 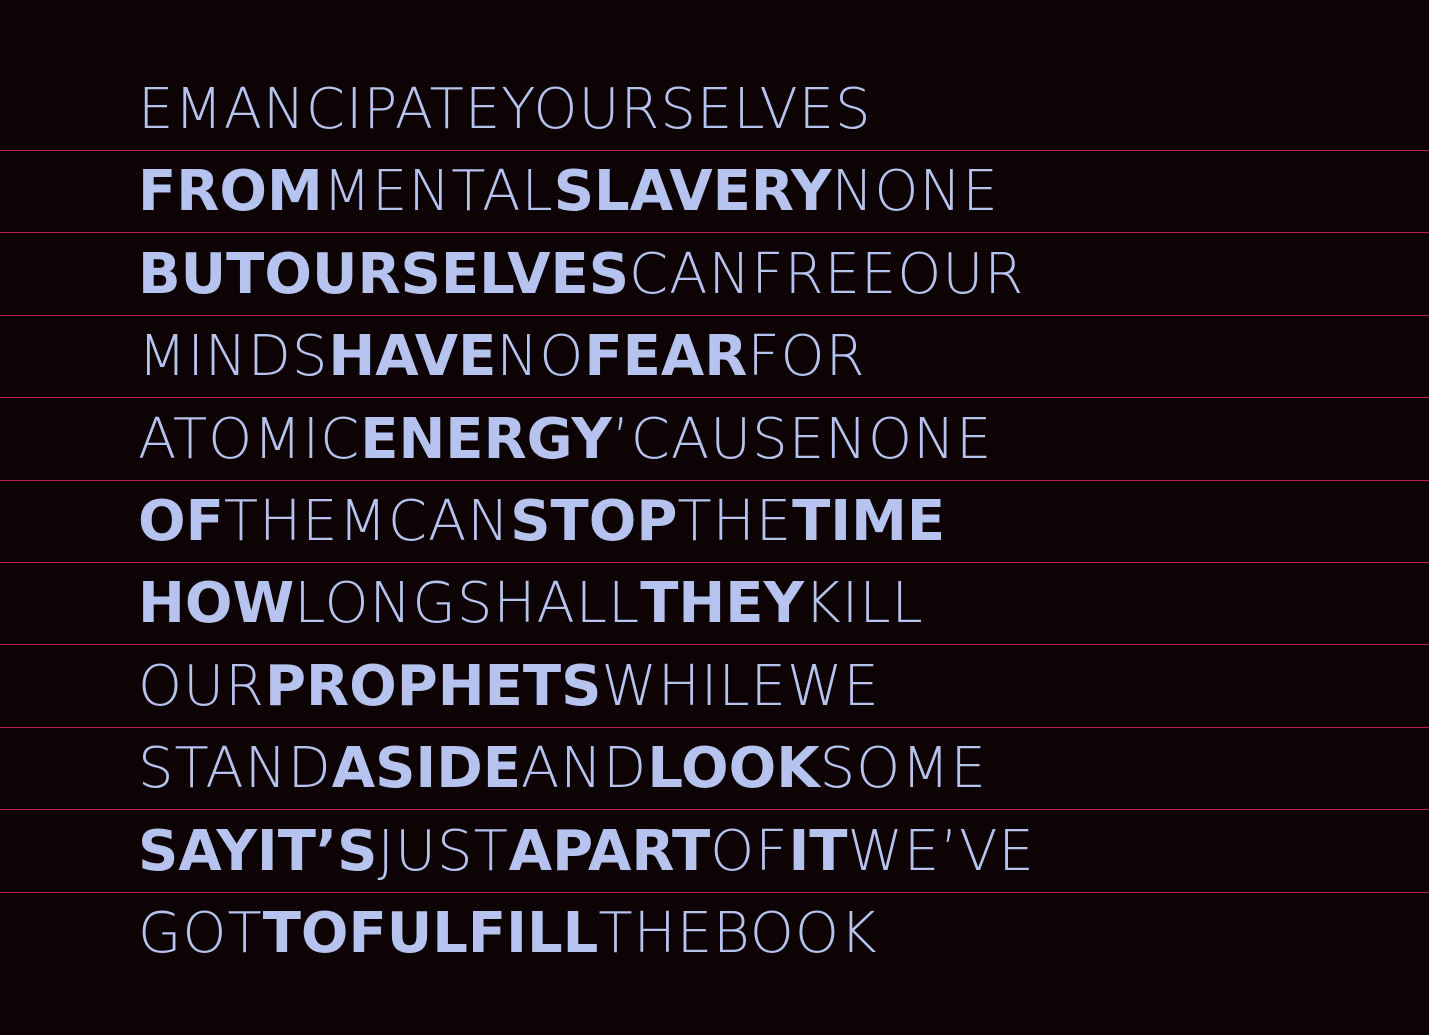 What do you see at coordinates (305, 520) in the screenshot?
I see `light-word: Them` at bounding box center [305, 520].